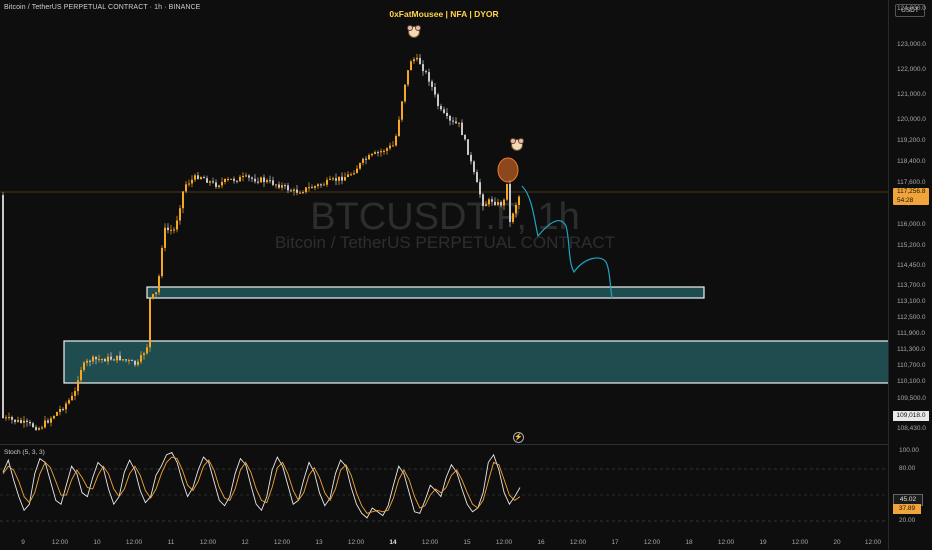 The height and width of the screenshot is (550, 932). Describe the element at coordinates (508, 170) in the screenshot. I see `highlight-circle` at that location.